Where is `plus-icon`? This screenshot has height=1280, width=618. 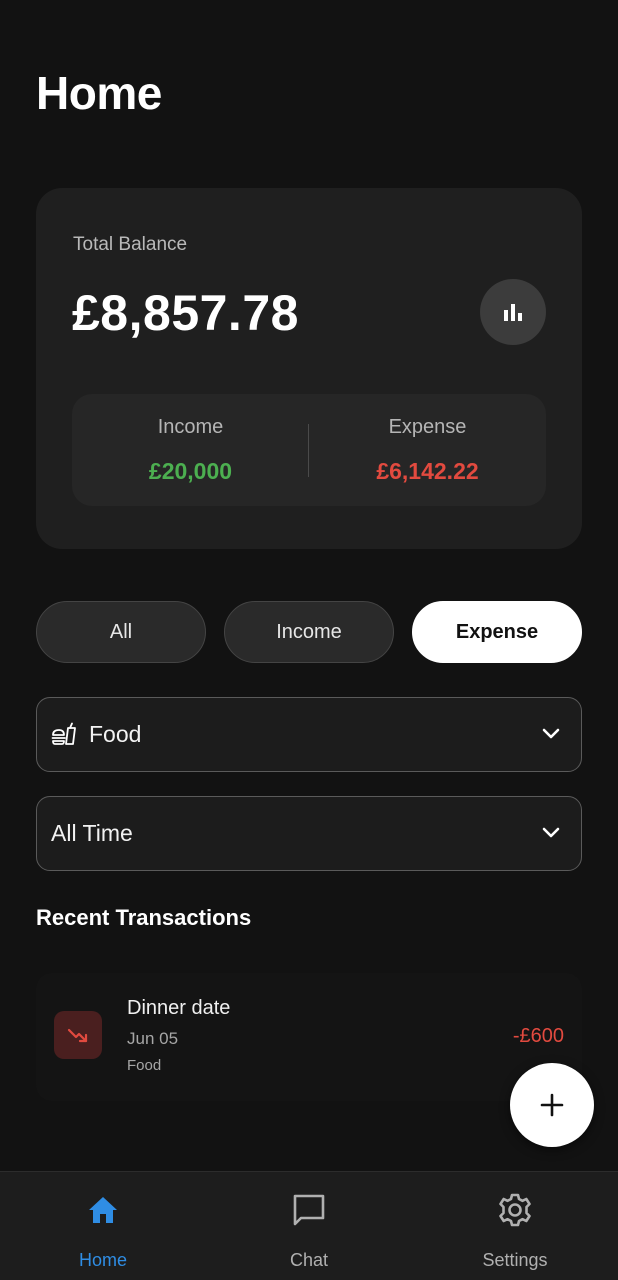 plus-icon is located at coordinates (552, 1105).